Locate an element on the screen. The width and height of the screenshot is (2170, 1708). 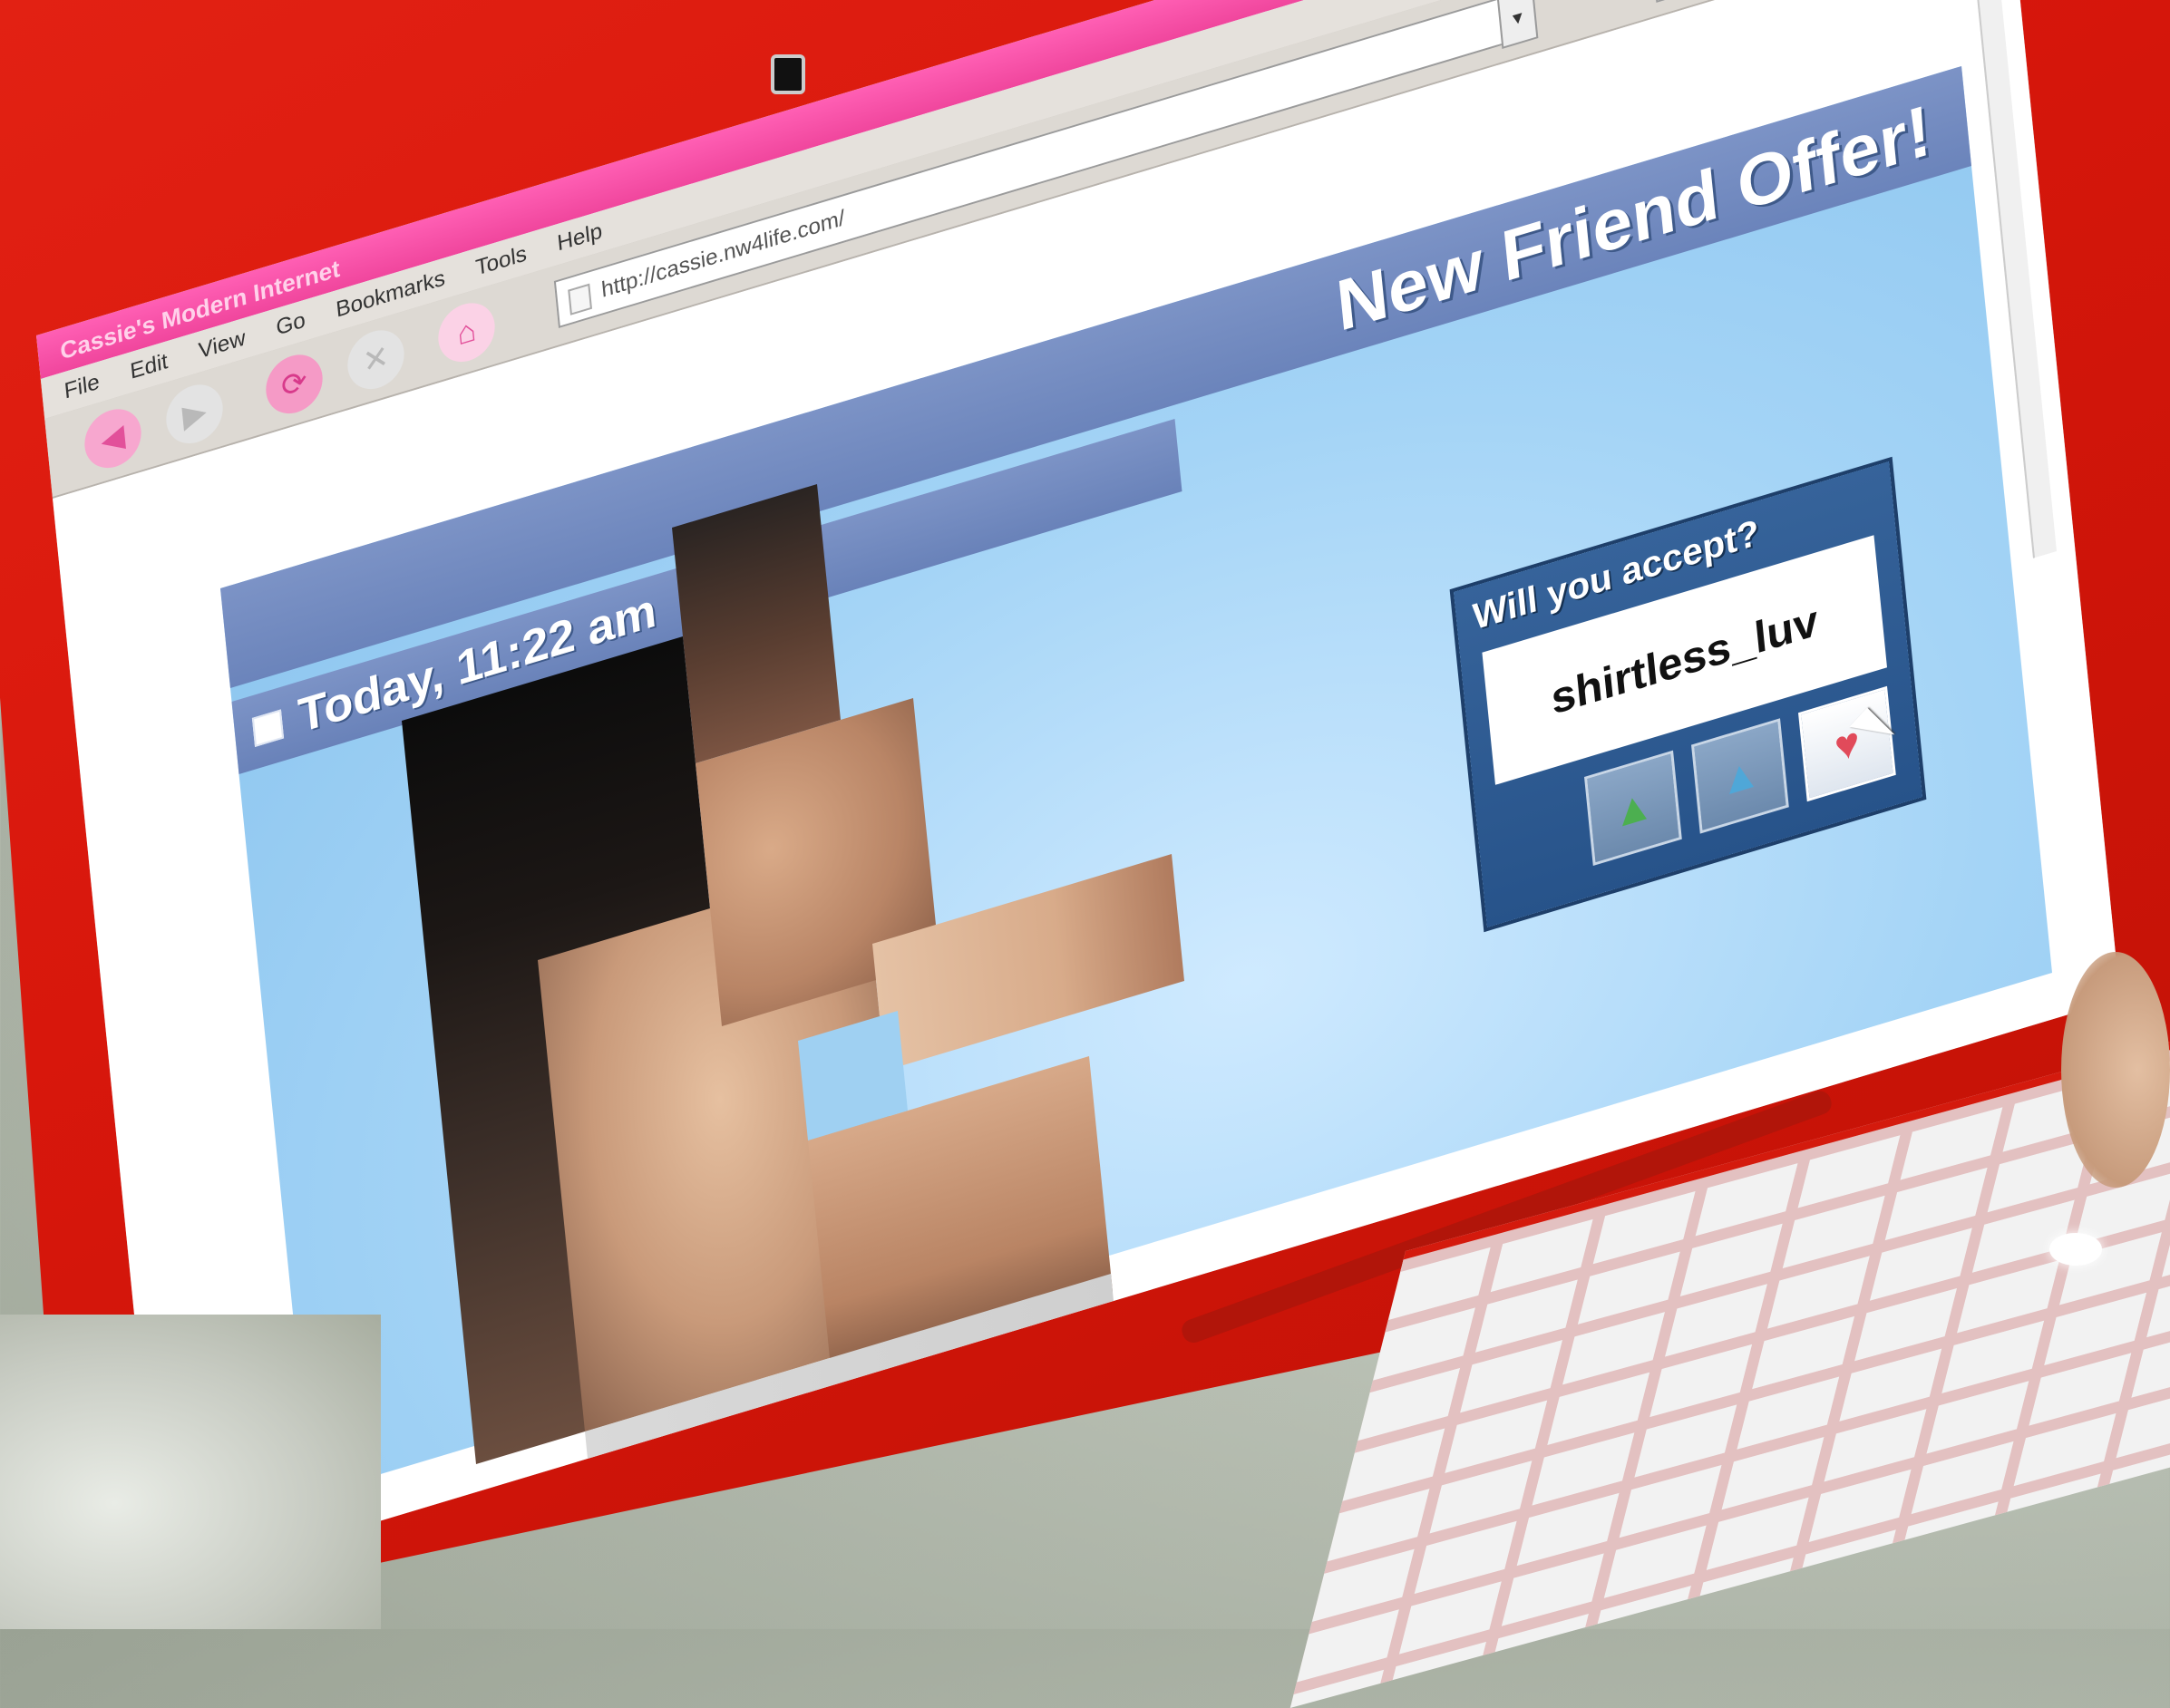
reject-button: ▲ is located at coordinates (1633, 808).